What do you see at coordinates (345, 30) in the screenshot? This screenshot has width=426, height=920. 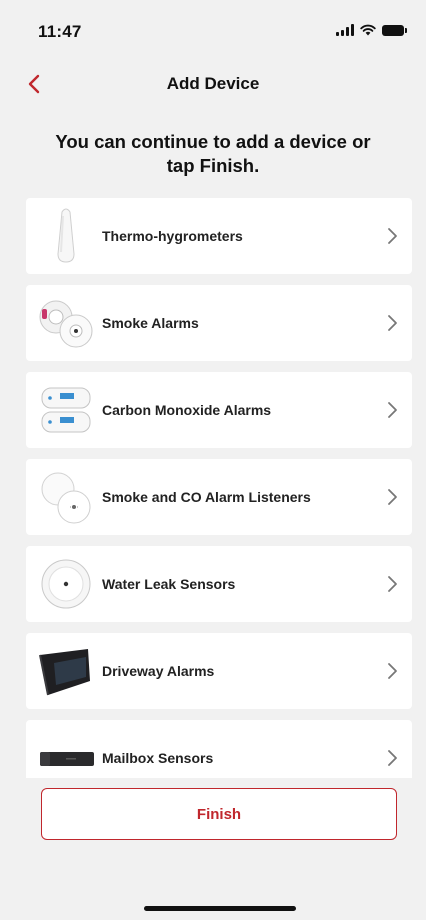 I see `signal-icon` at bounding box center [345, 30].